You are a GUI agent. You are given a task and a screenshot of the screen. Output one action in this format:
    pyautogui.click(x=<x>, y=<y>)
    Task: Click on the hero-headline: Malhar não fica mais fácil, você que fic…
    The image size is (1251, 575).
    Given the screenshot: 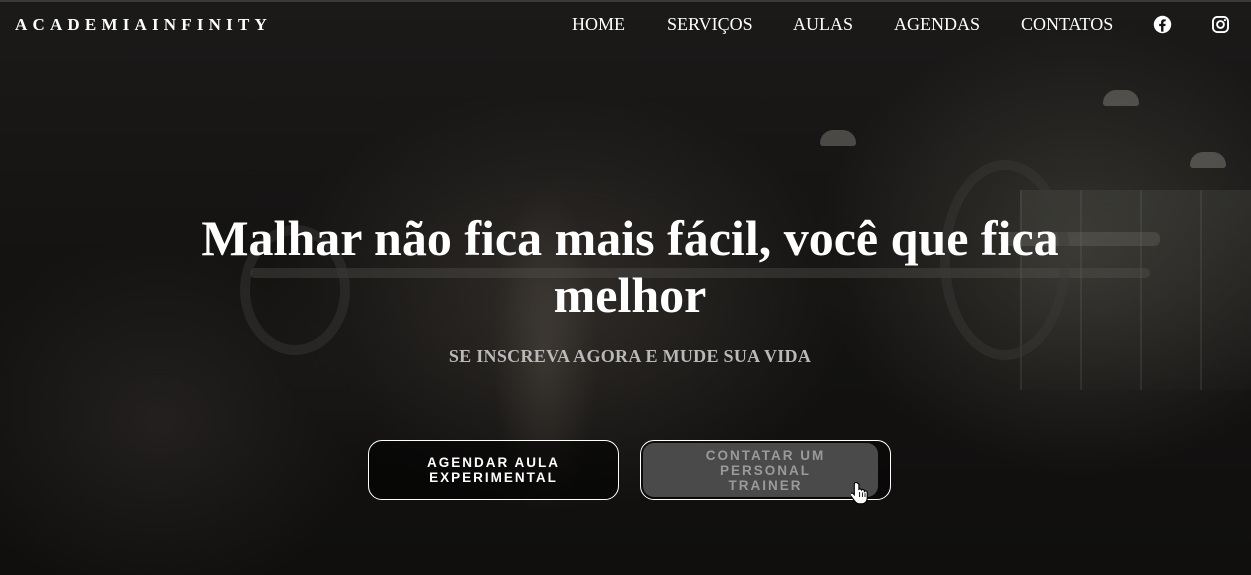 What is the action you would take?
    pyautogui.click(x=630, y=266)
    